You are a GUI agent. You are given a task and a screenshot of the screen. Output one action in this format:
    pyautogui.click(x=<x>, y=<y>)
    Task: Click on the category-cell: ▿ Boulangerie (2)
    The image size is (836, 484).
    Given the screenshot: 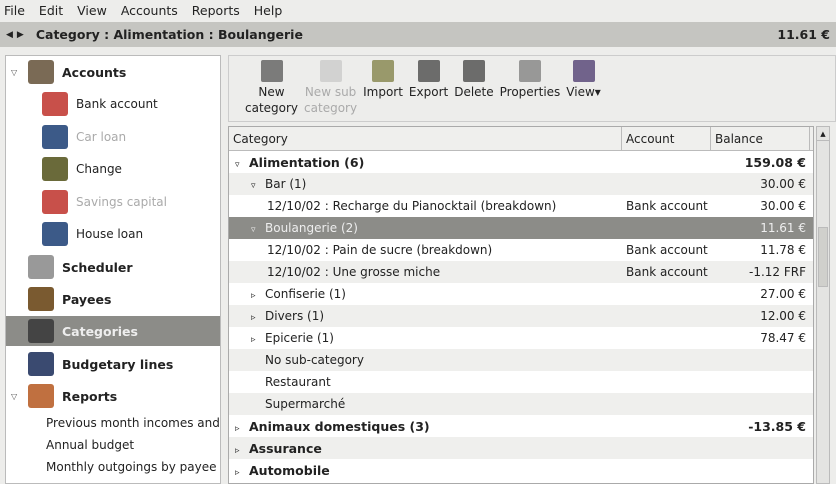 What is the action you would take?
    pyautogui.click(x=425, y=228)
    